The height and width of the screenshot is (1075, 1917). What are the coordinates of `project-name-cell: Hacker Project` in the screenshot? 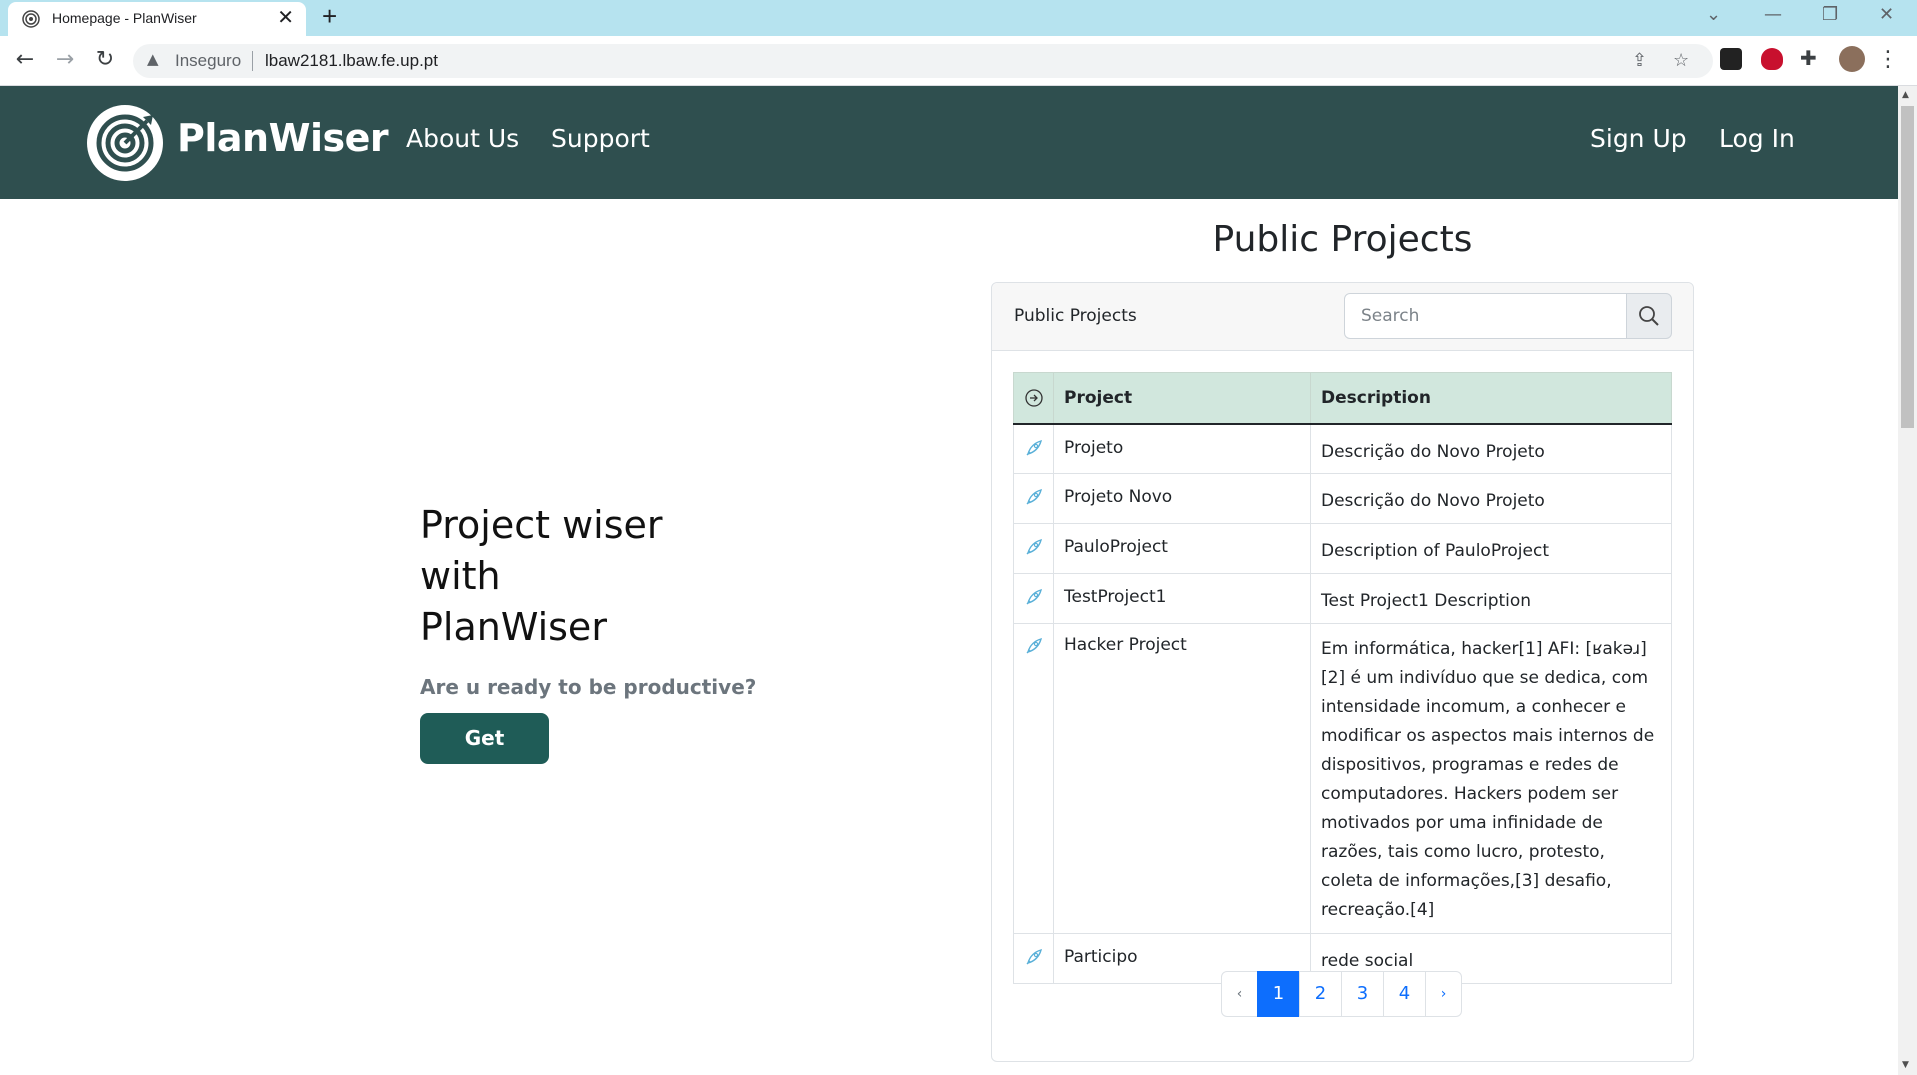 It's located at (1182, 778).